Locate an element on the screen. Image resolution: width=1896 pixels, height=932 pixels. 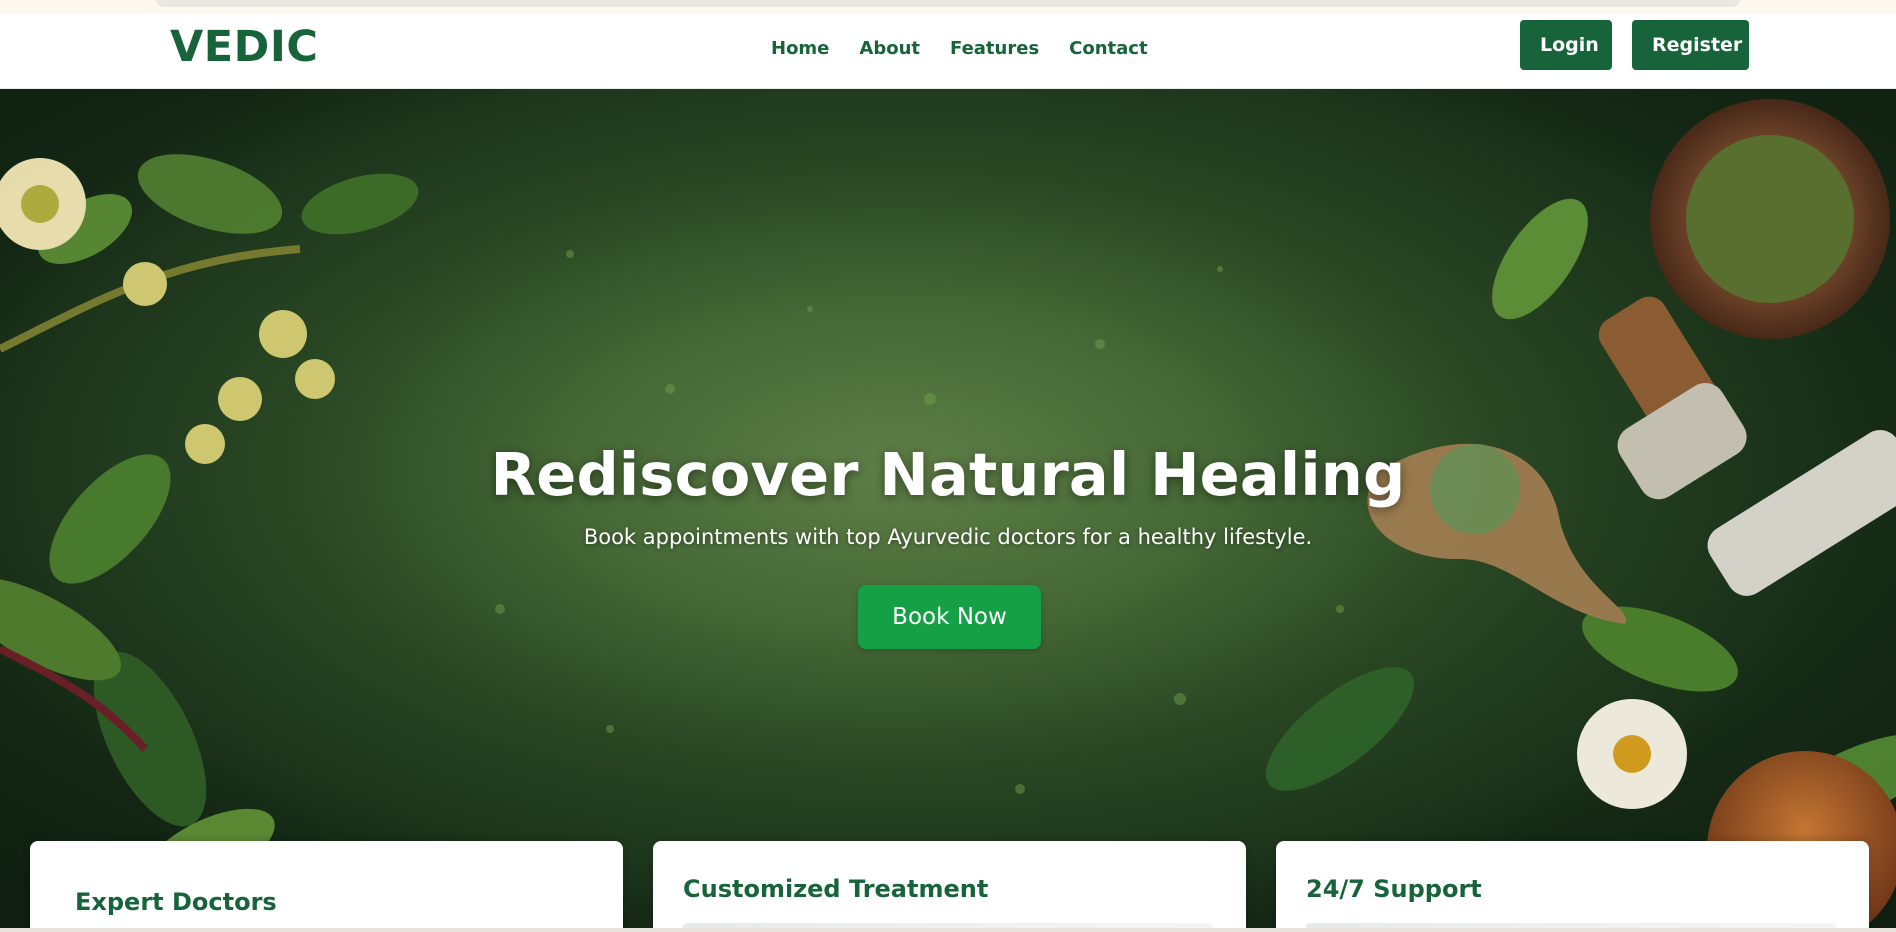
browser-top-strip is located at coordinates (948, 7).